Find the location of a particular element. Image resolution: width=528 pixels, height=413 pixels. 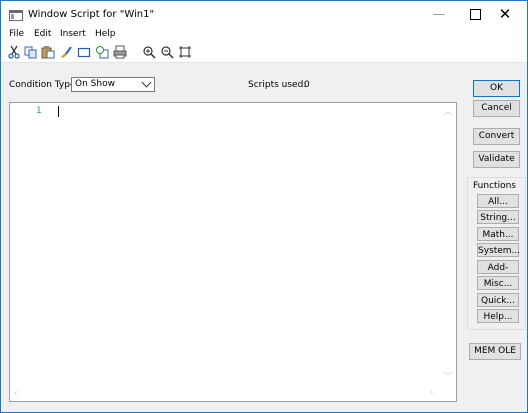

window-title: Window Script for "Win1" is located at coordinates (91, 14).